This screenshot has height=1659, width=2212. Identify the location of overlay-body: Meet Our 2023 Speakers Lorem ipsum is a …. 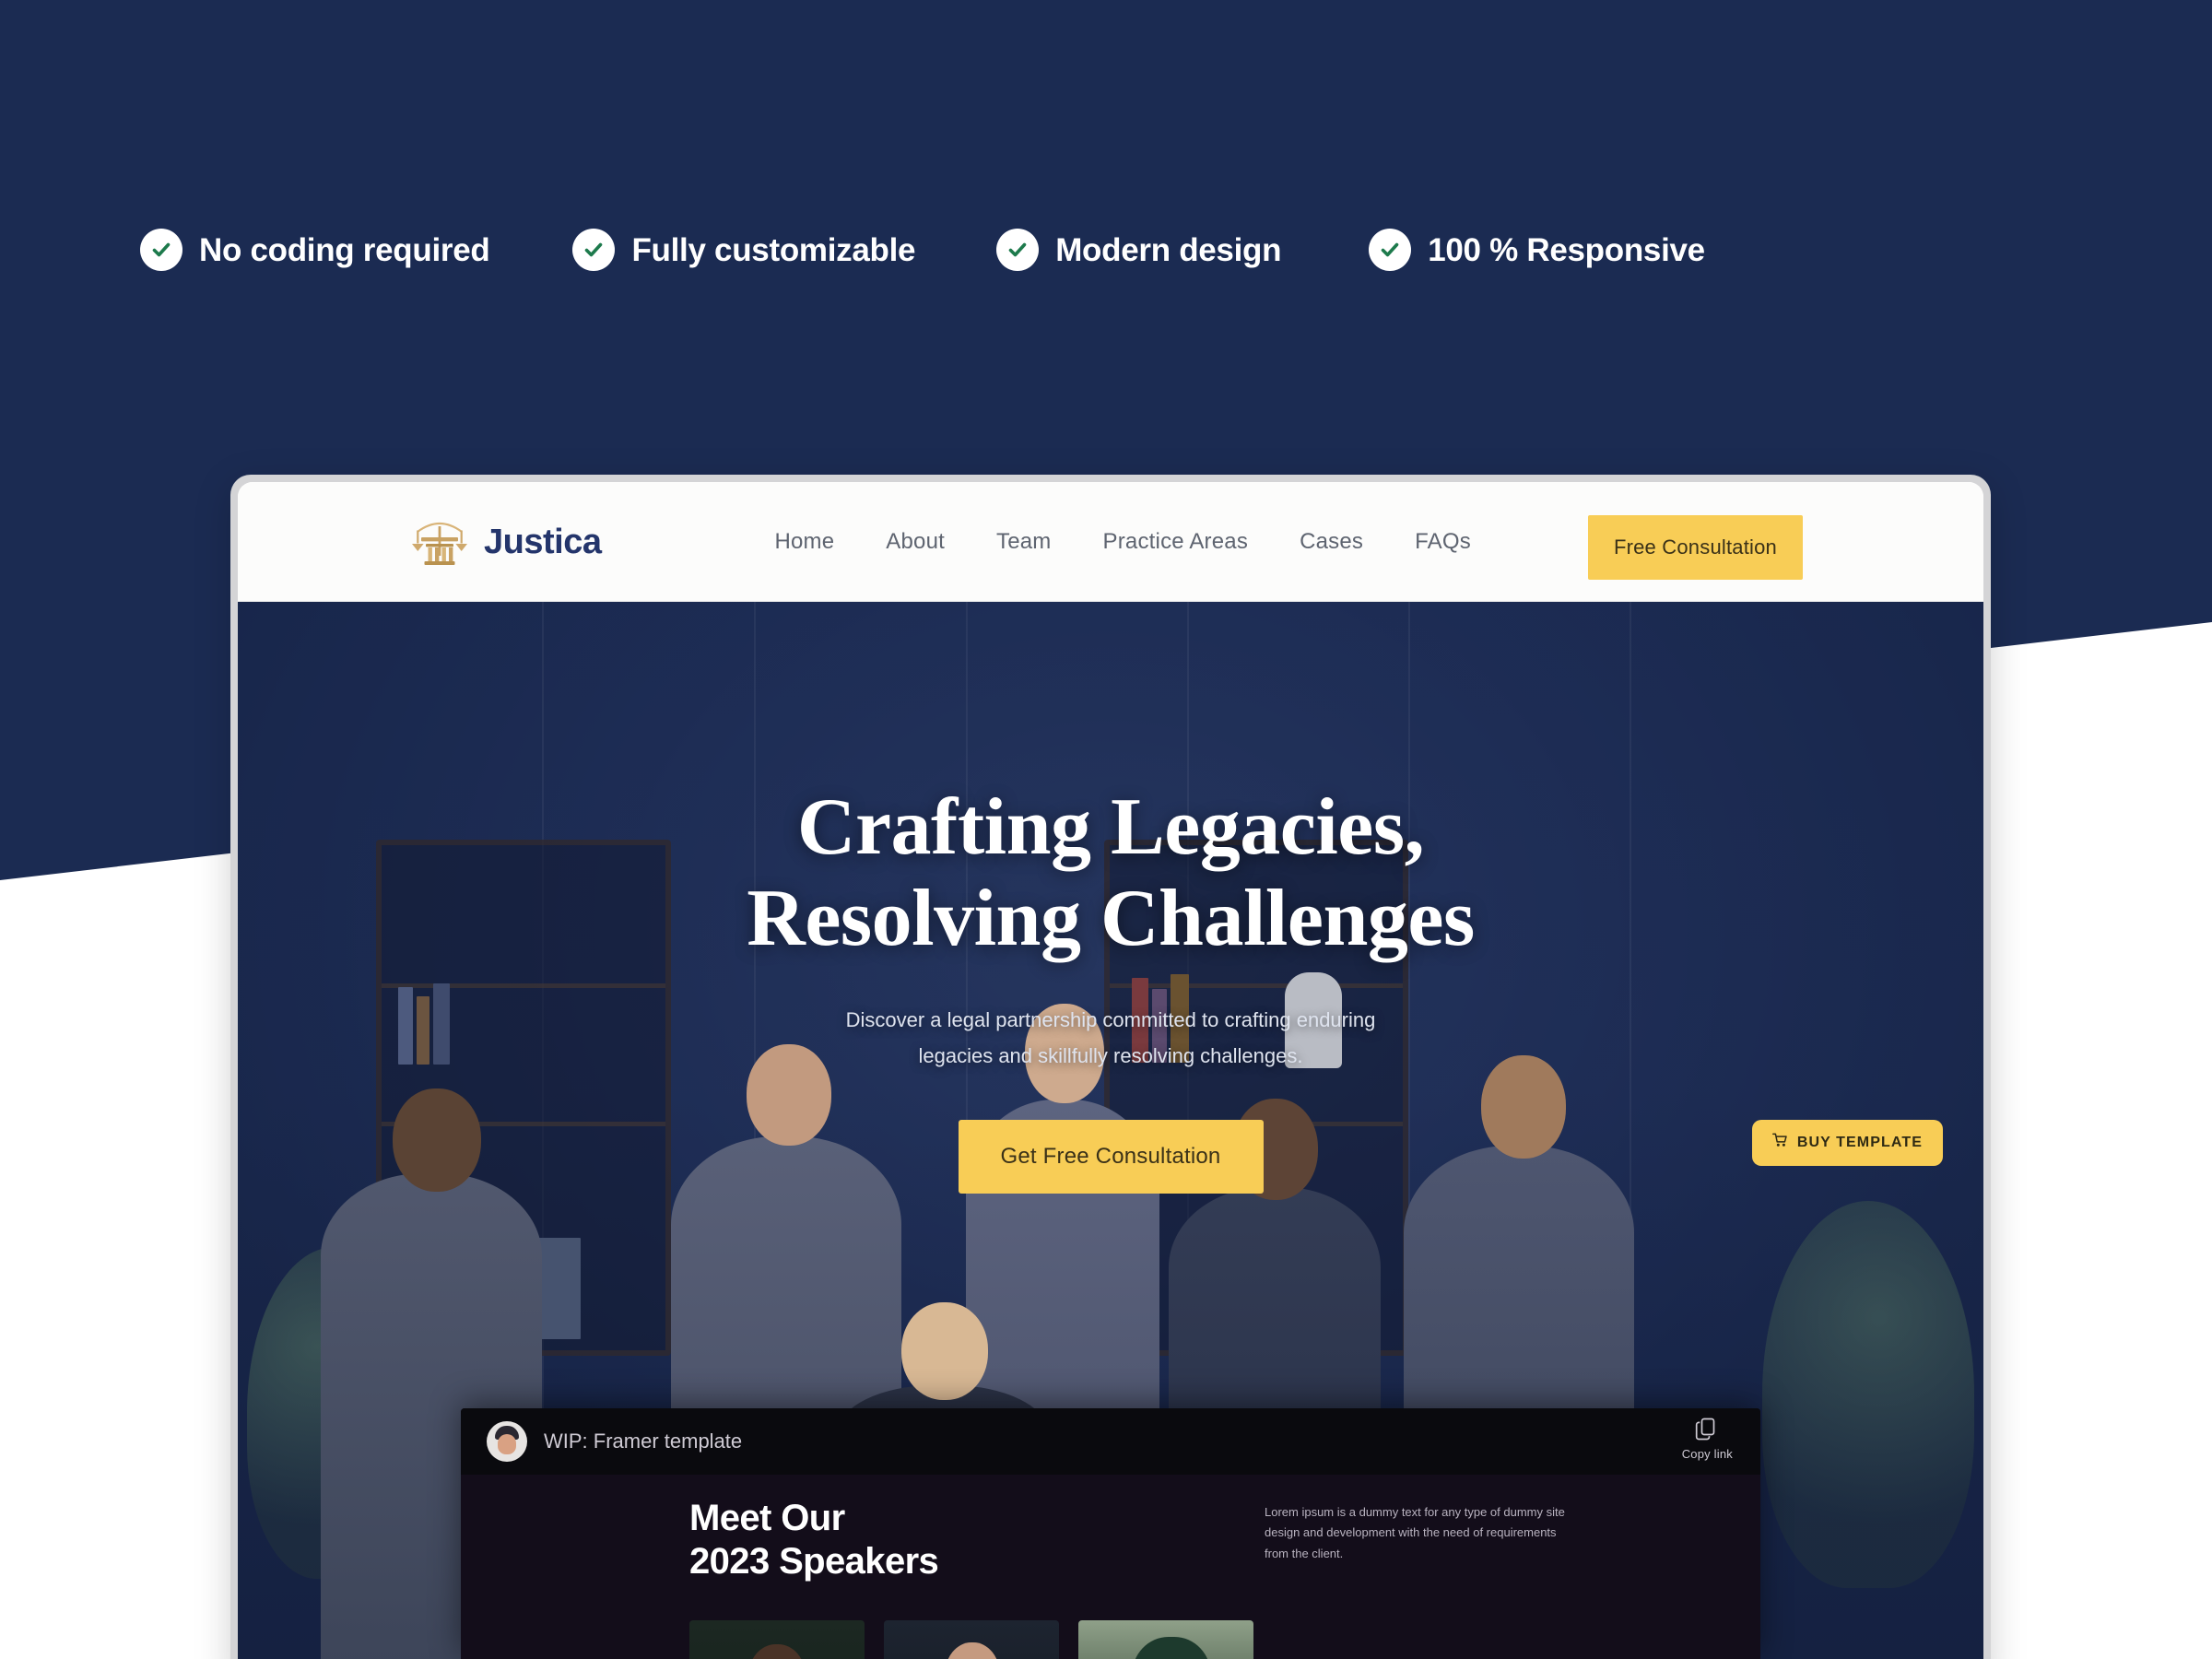
(1110, 1567).